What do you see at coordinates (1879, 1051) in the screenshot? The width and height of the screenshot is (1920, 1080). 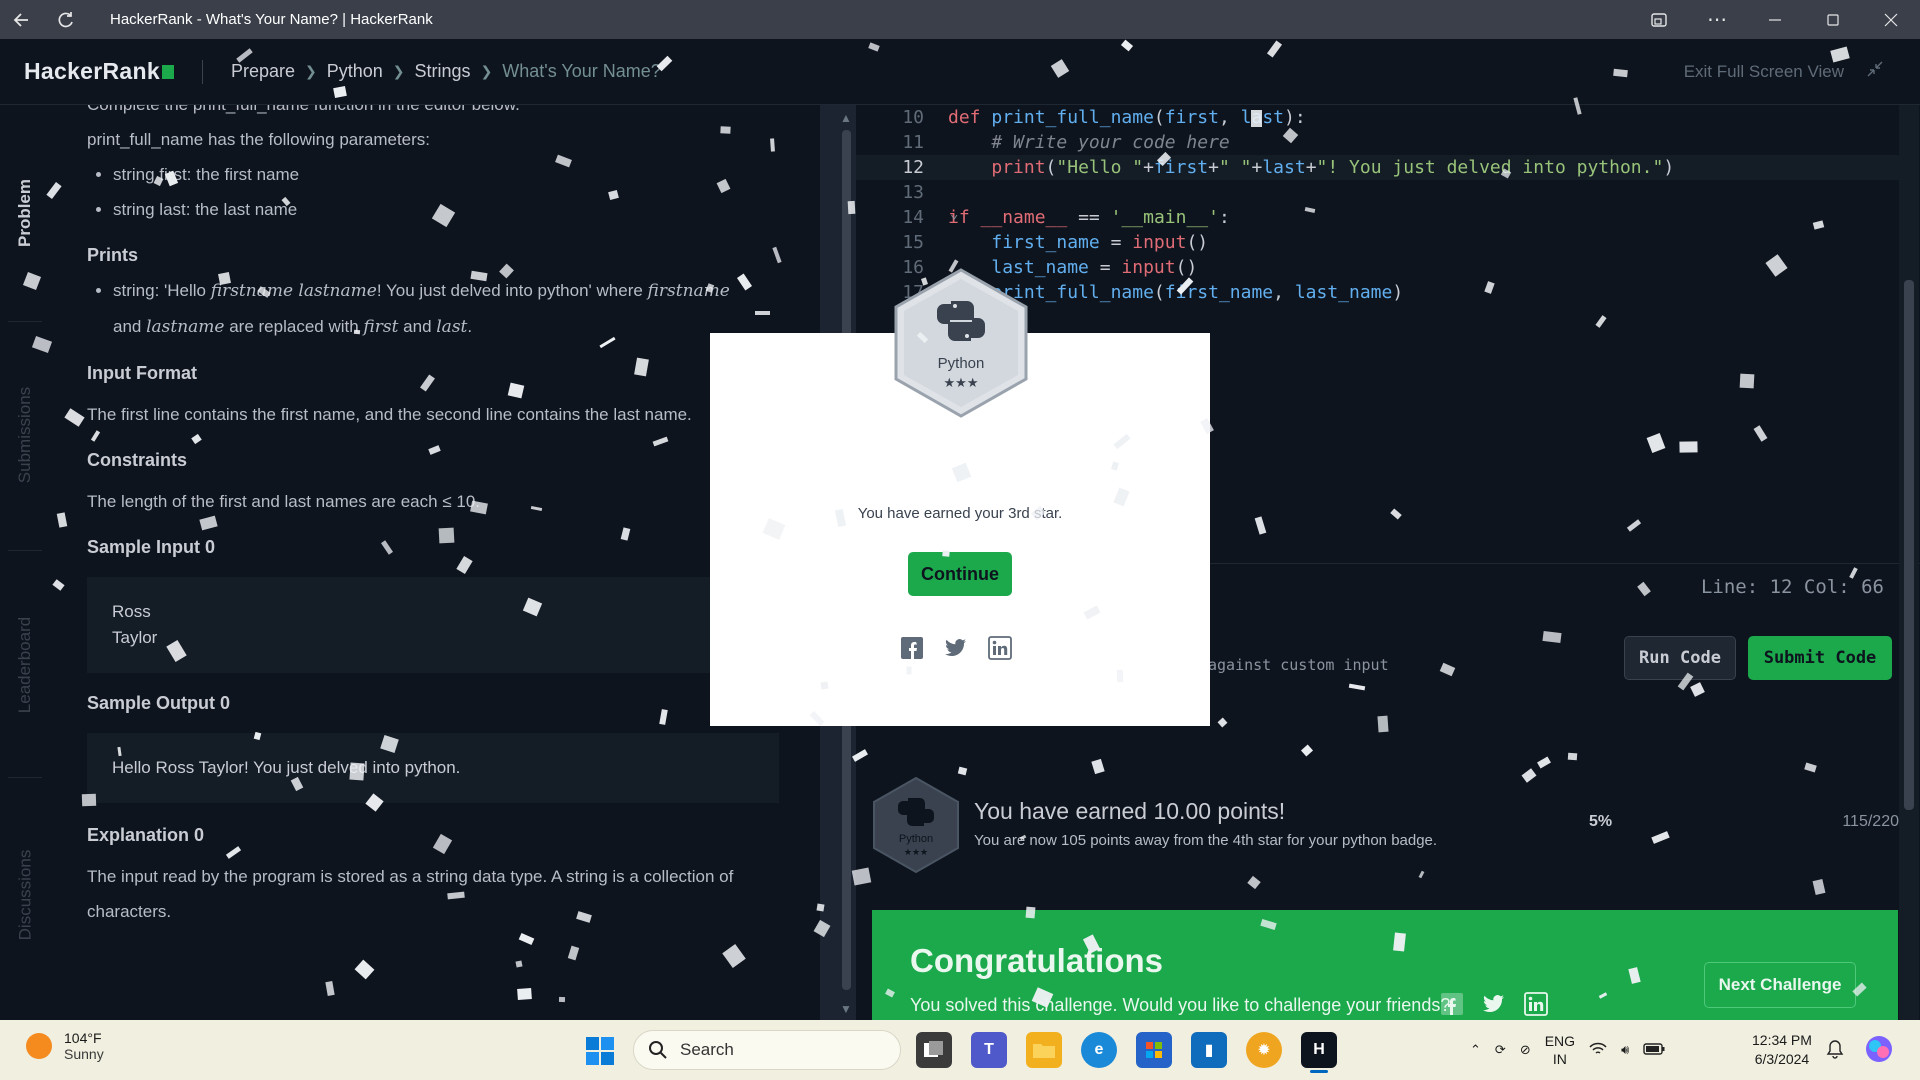 I see `copilot-icon` at bounding box center [1879, 1051].